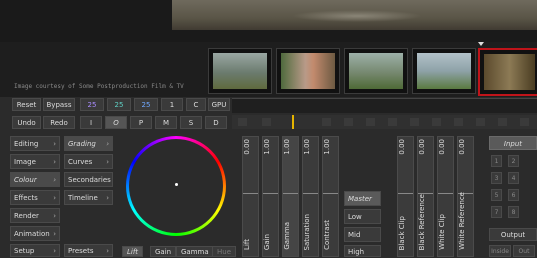 Image resolution: width=537 pixels, height=258 pixels. Describe the element at coordinates (88, 179) in the screenshot. I see `subnav-secondaries: Secondaries` at that location.